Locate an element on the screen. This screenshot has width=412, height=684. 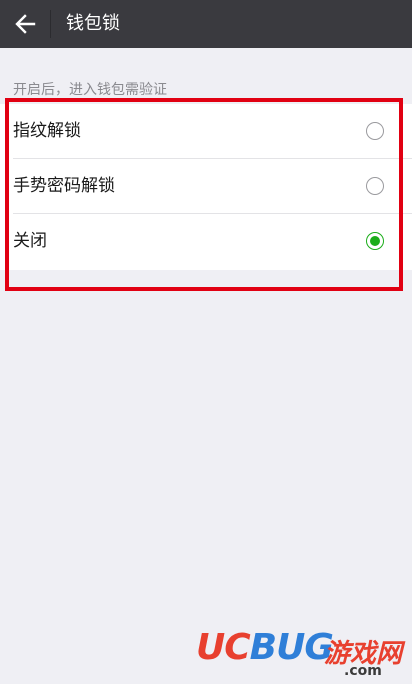
watermark: UCBUG 游戏网 .com is located at coordinates (301, 654).